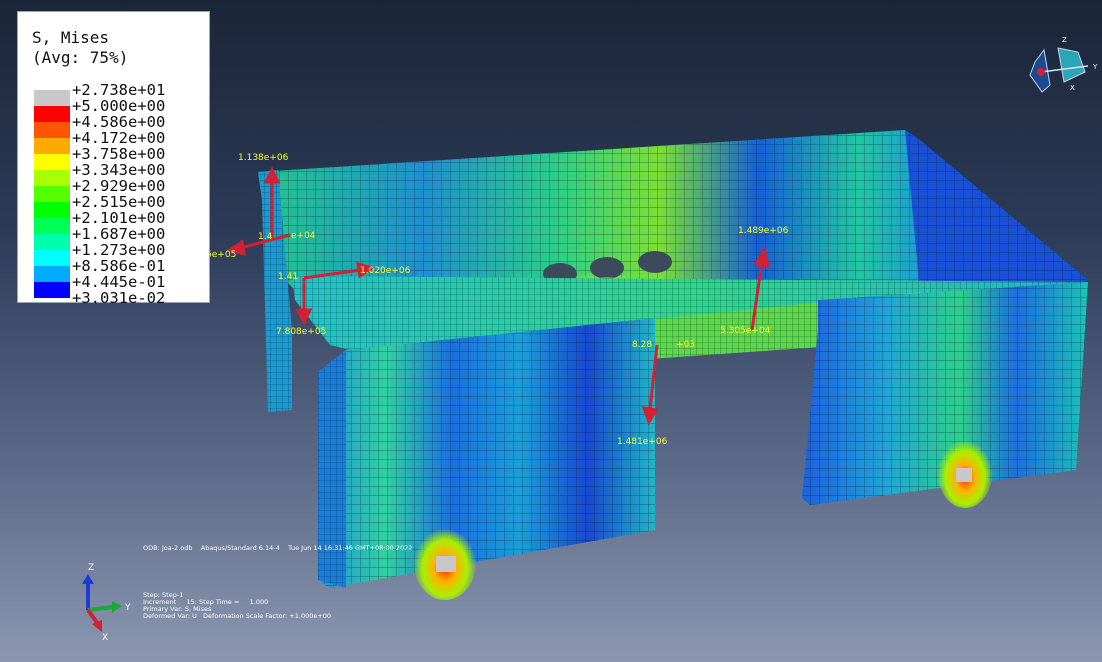 This screenshot has width=1102, height=662. What do you see at coordinates (1063, 64) in the screenshot?
I see `view-cube: Z Y X` at bounding box center [1063, 64].